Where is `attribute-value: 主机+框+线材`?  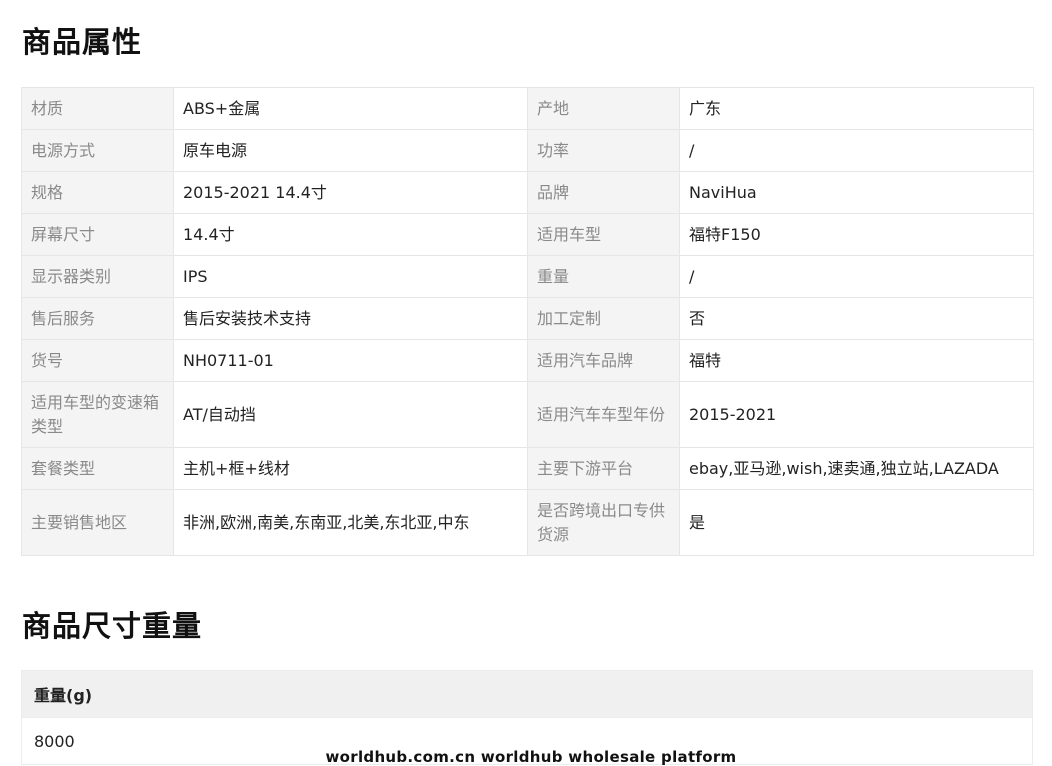
attribute-value: 主机+框+线材 is located at coordinates (350, 468).